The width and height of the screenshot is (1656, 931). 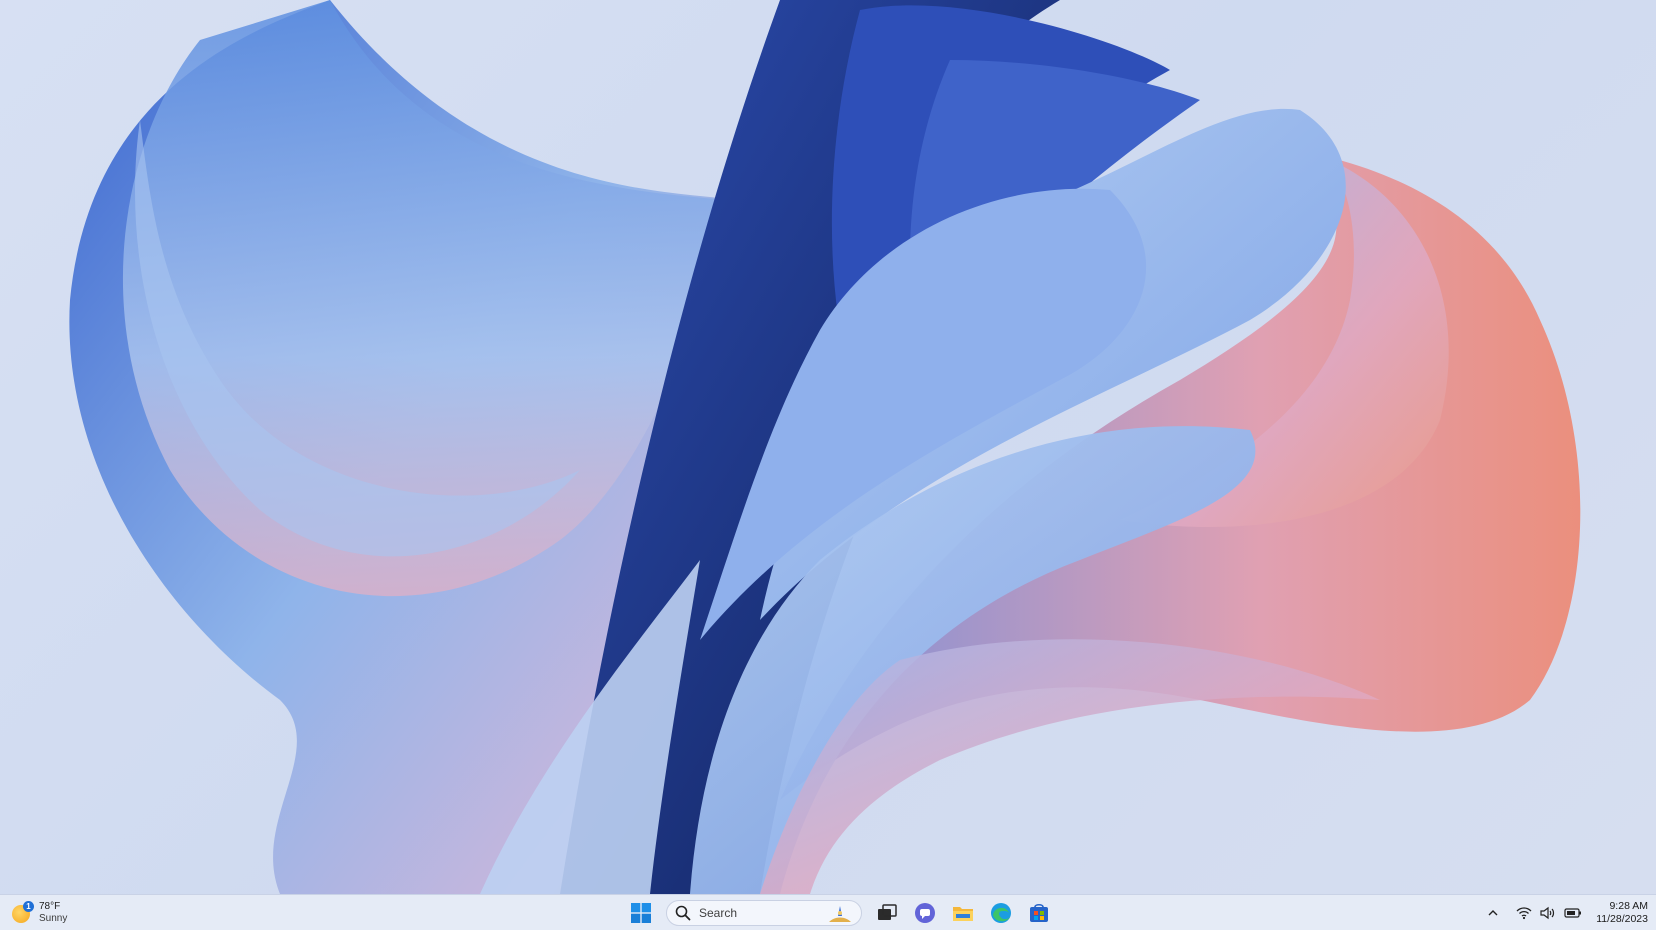 I want to click on sun-icon: 1, so click(x=22, y=913).